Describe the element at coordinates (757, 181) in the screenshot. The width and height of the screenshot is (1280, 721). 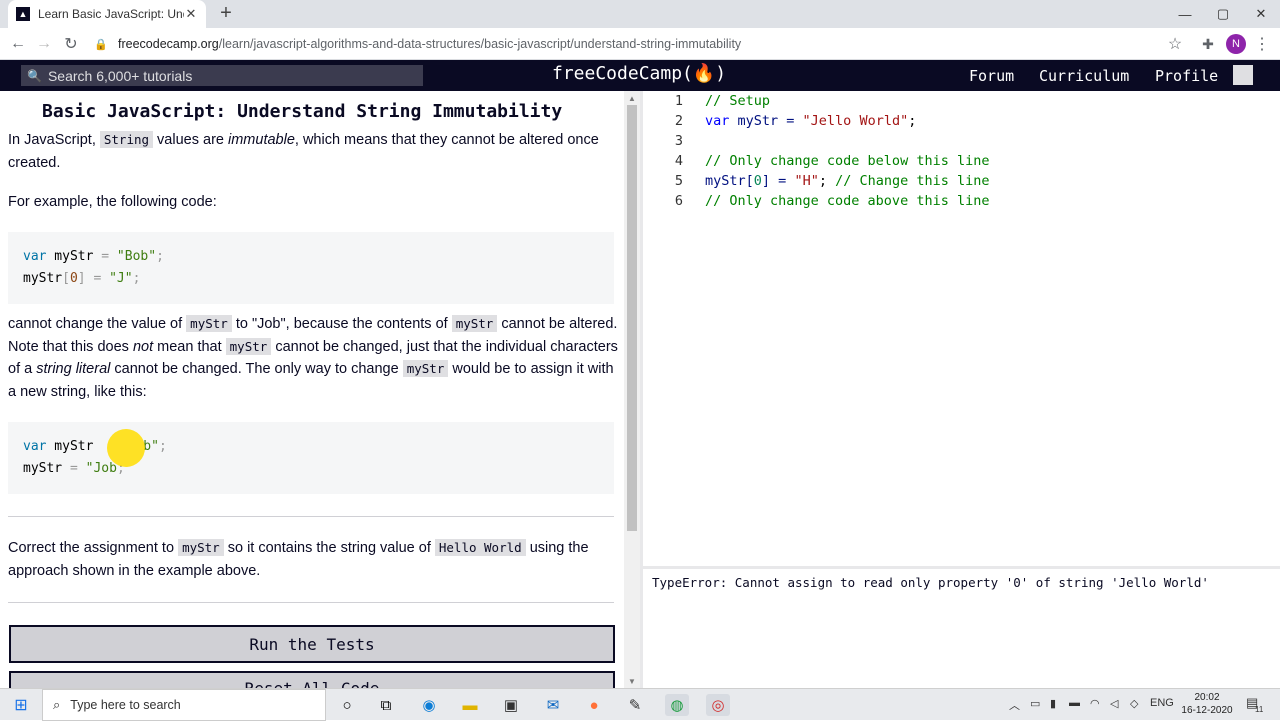
I see `code-number: 0` at that location.